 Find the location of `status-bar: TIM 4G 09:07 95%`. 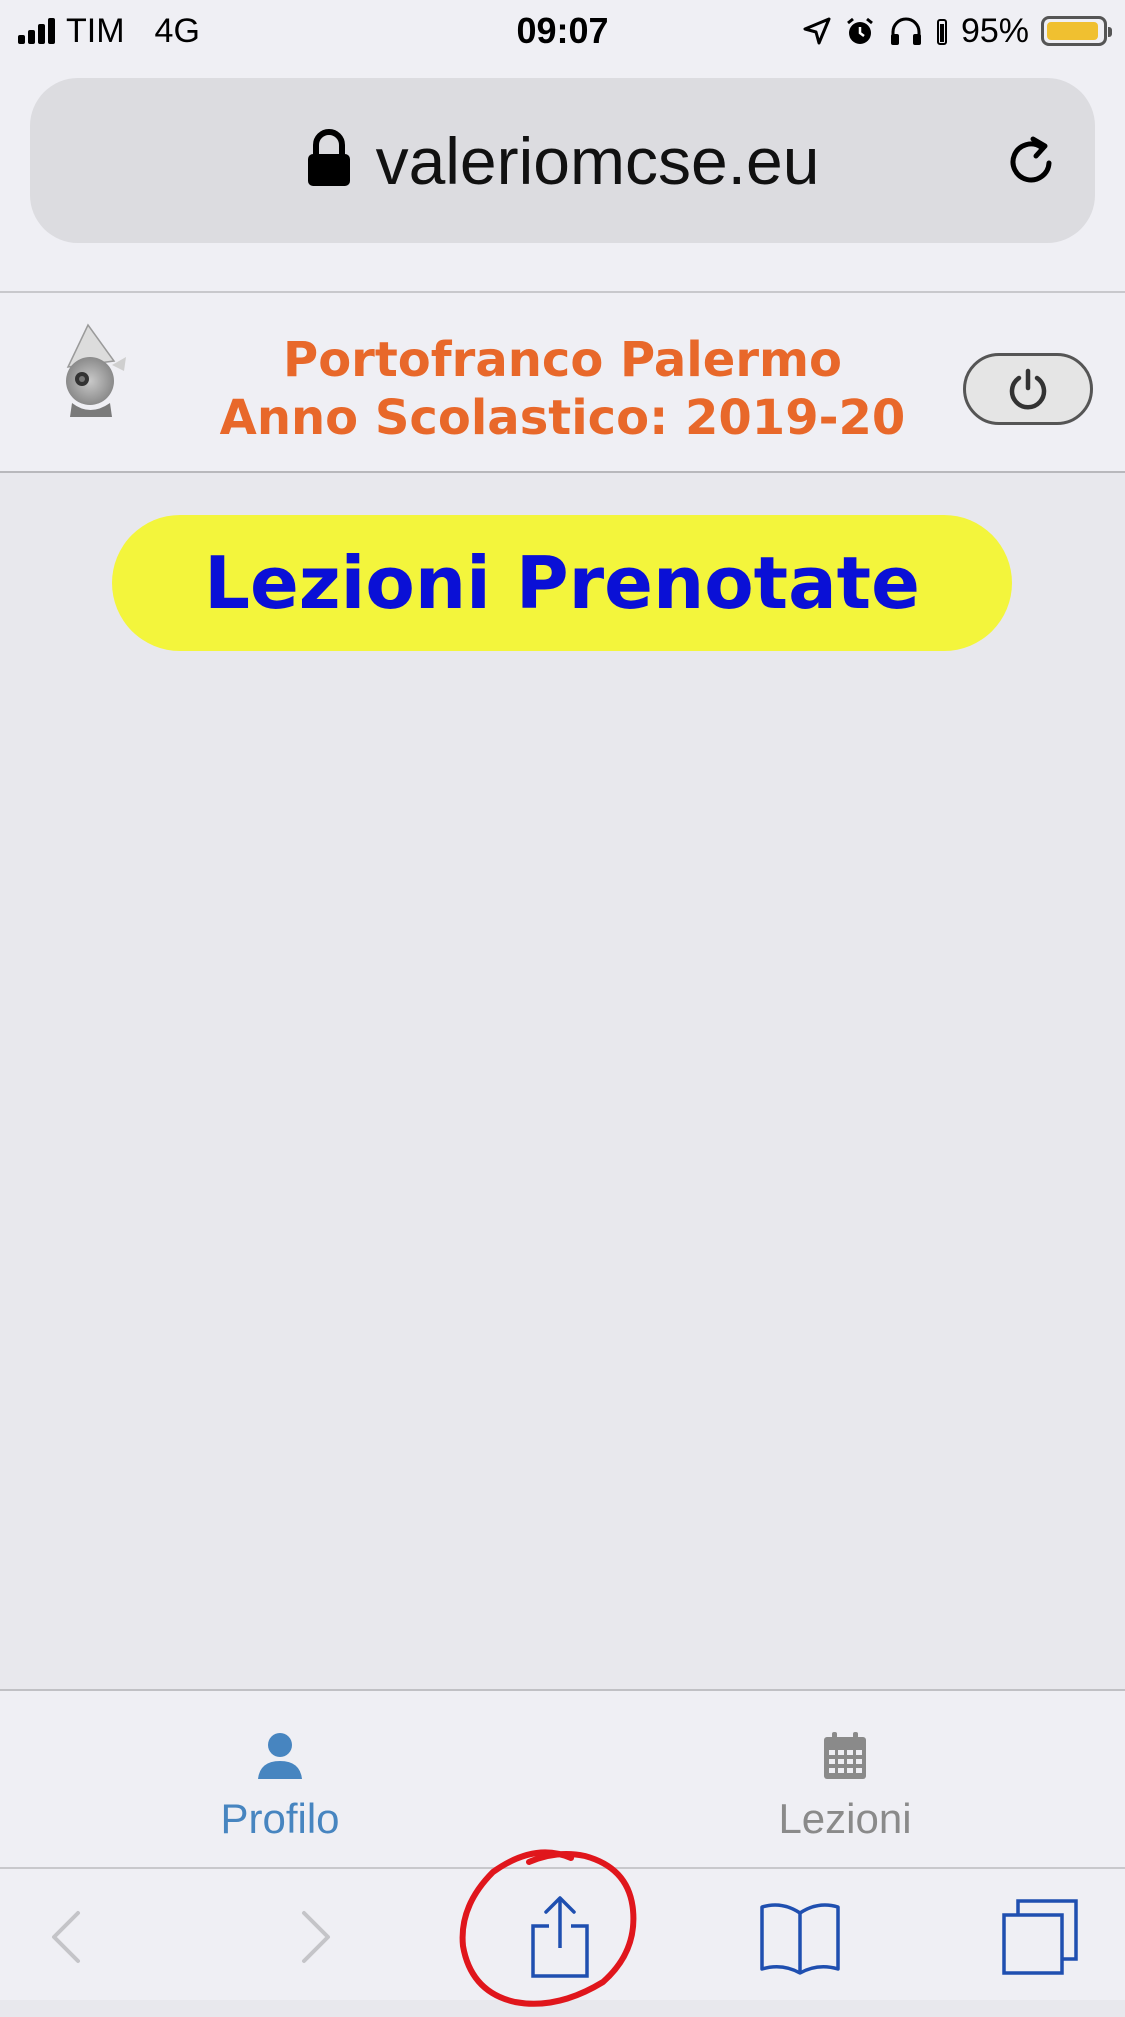

status-bar: TIM 4G 09:07 95% is located at coordinates (562, 31).